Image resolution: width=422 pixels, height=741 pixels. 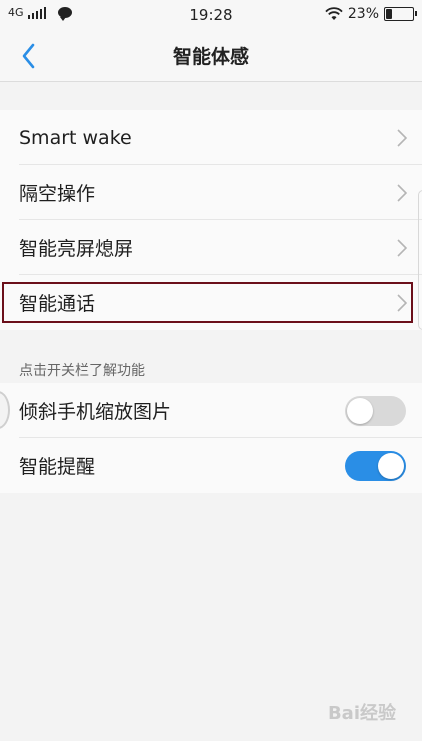 I want to click on settings-item-label: 隔空操作, so click(x=57, y=194).